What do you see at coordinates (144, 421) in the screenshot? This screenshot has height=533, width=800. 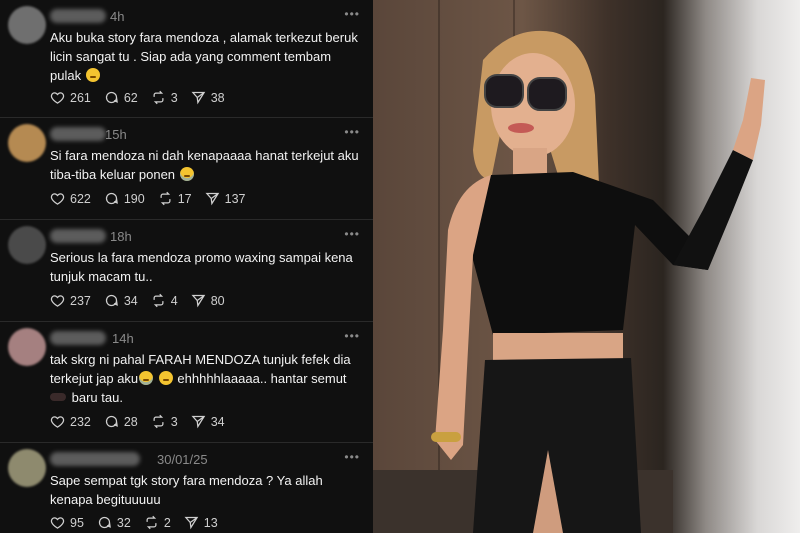 I see `post-actions: 232 28 3 34` at bounding box center [144, 421].